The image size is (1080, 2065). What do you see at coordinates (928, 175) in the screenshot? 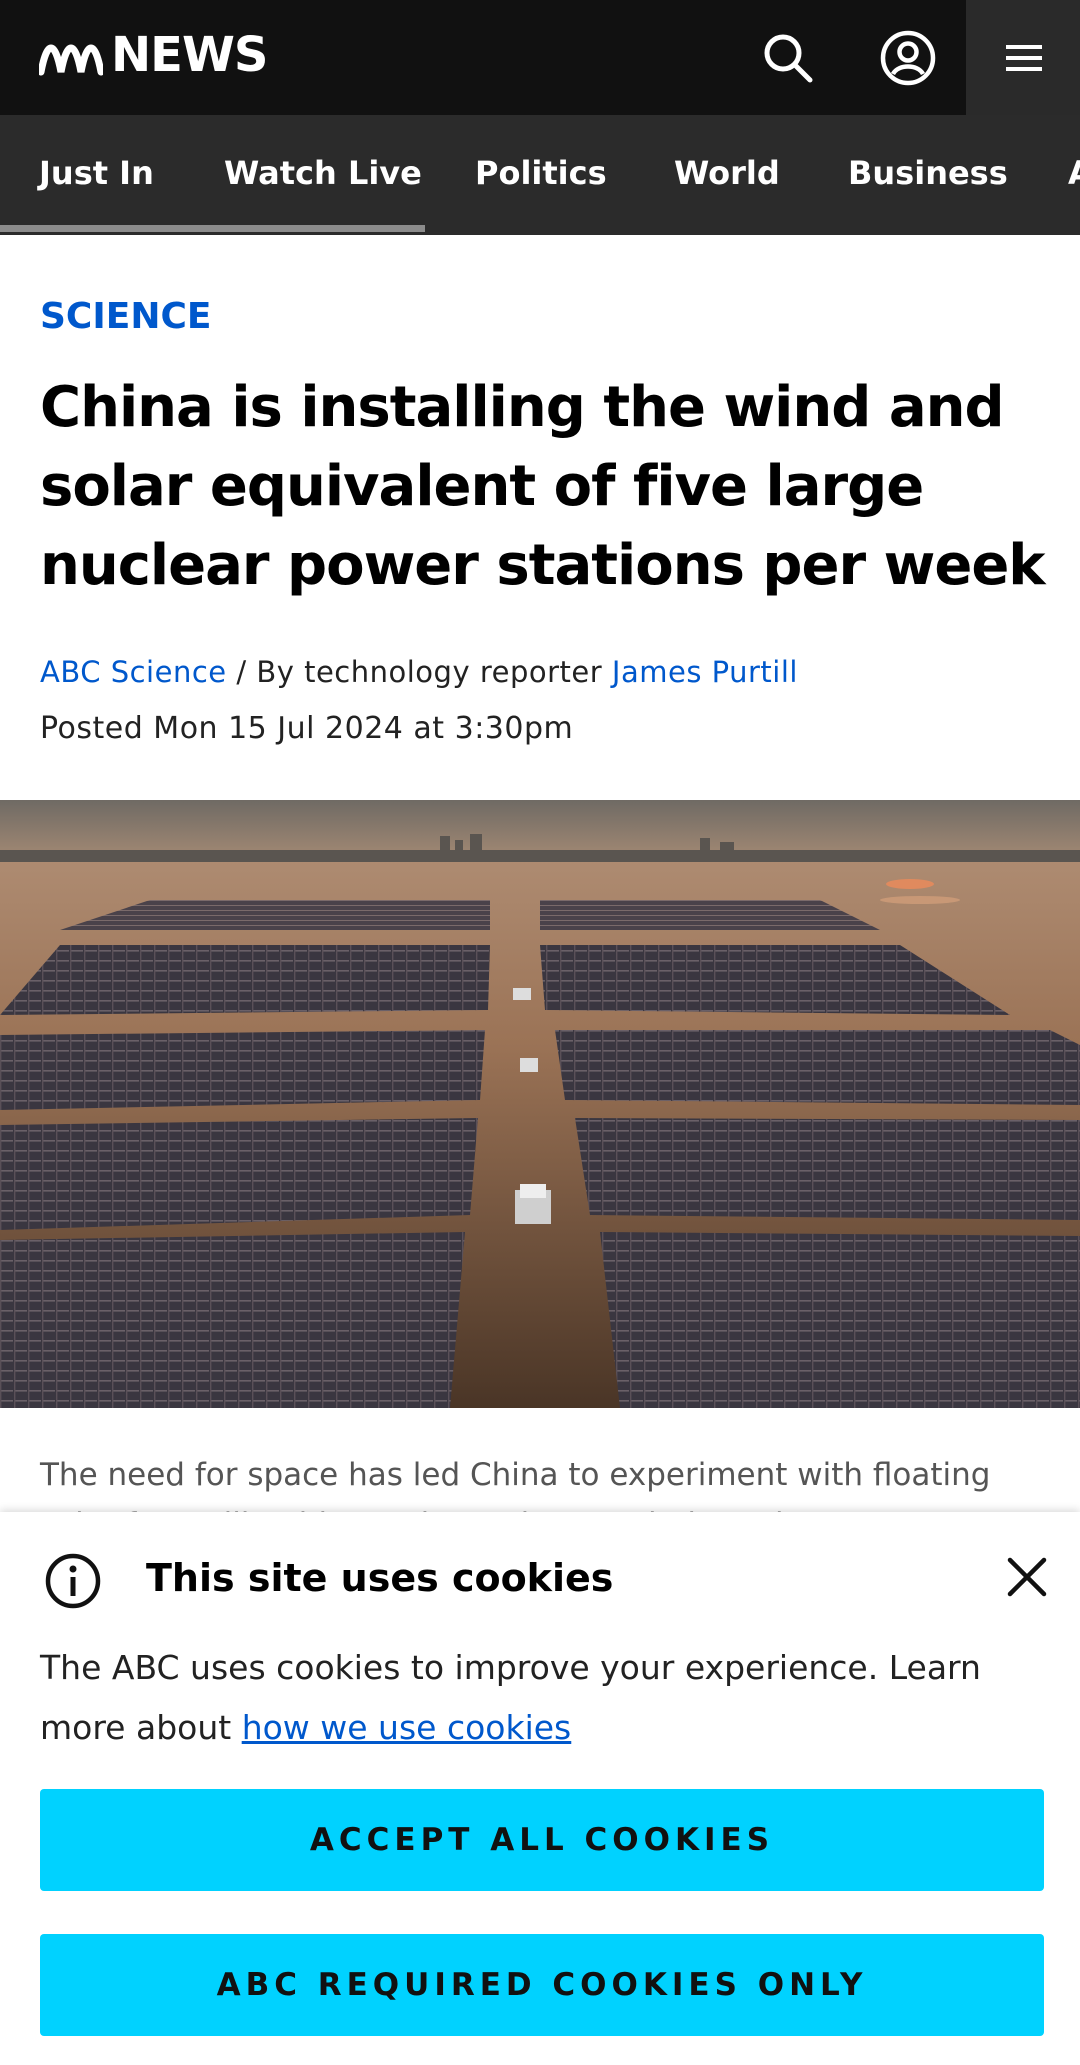
I see `nav-item-business: Business` at bounding box center [928, 175].